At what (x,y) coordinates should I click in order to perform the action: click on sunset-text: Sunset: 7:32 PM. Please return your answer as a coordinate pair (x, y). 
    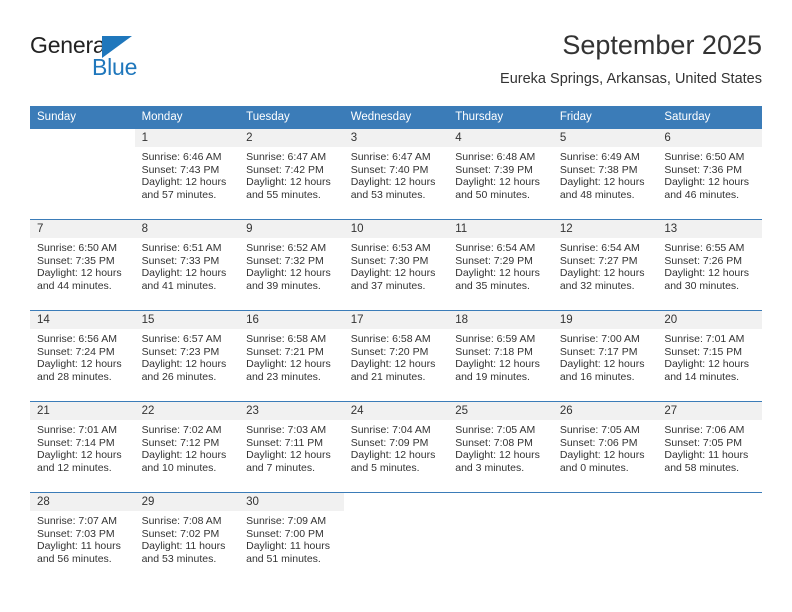
    Looking at the image, I should click on (285, 260).